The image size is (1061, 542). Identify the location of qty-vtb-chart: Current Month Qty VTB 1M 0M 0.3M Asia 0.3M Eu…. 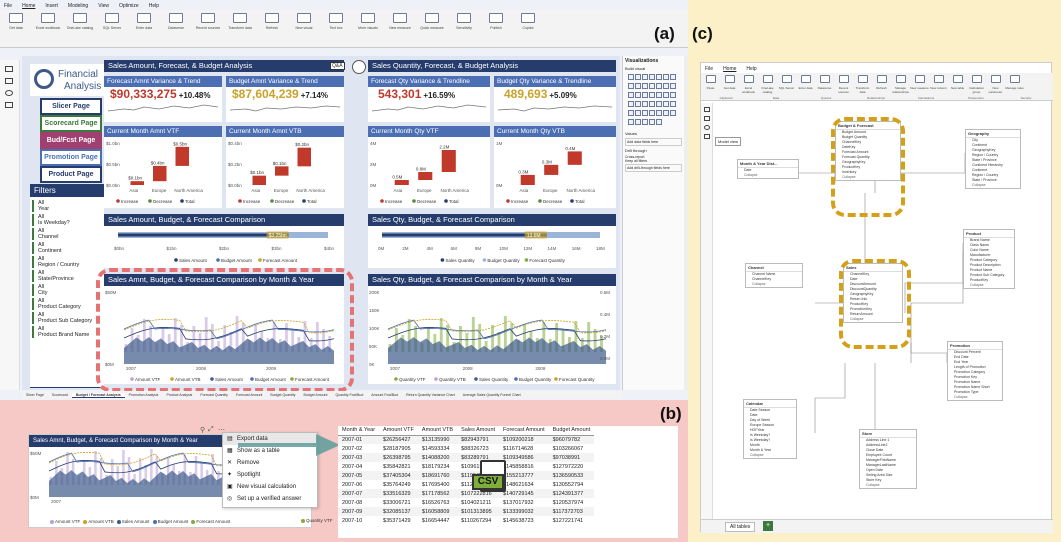
(555, 167).